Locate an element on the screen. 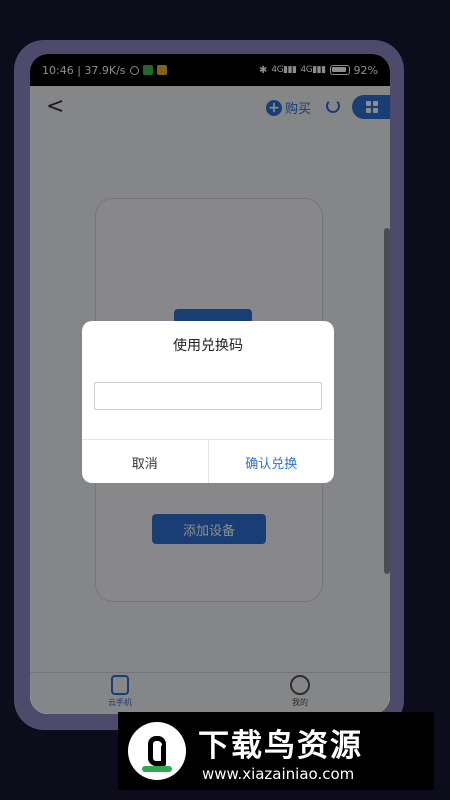 The image size is (450, 800). bird-eye-icon is located at coordinates (159, 744).